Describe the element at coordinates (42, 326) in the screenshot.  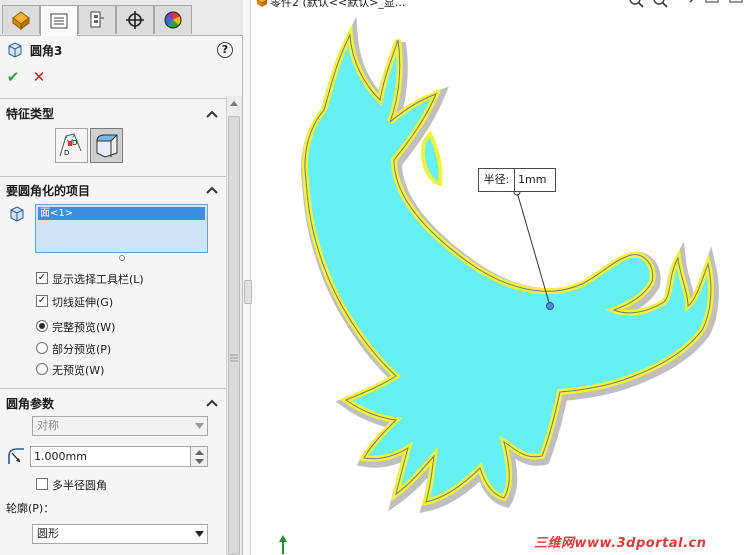
I see `full-preview-radio` at that location.